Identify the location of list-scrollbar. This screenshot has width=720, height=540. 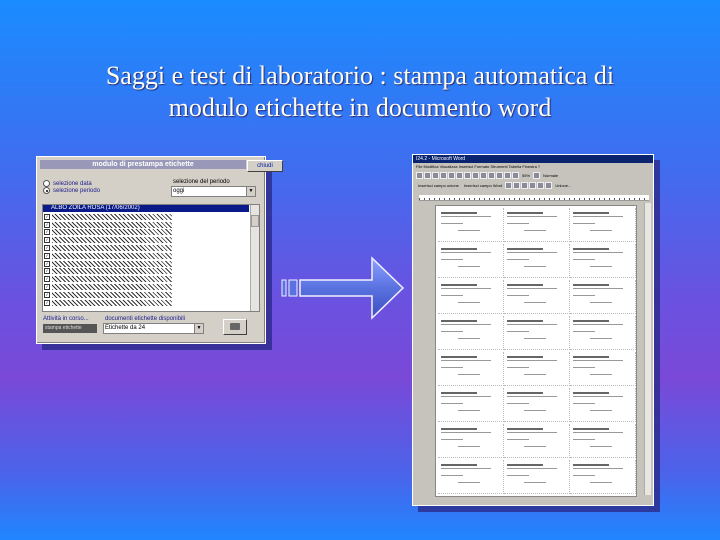
(254, 258).